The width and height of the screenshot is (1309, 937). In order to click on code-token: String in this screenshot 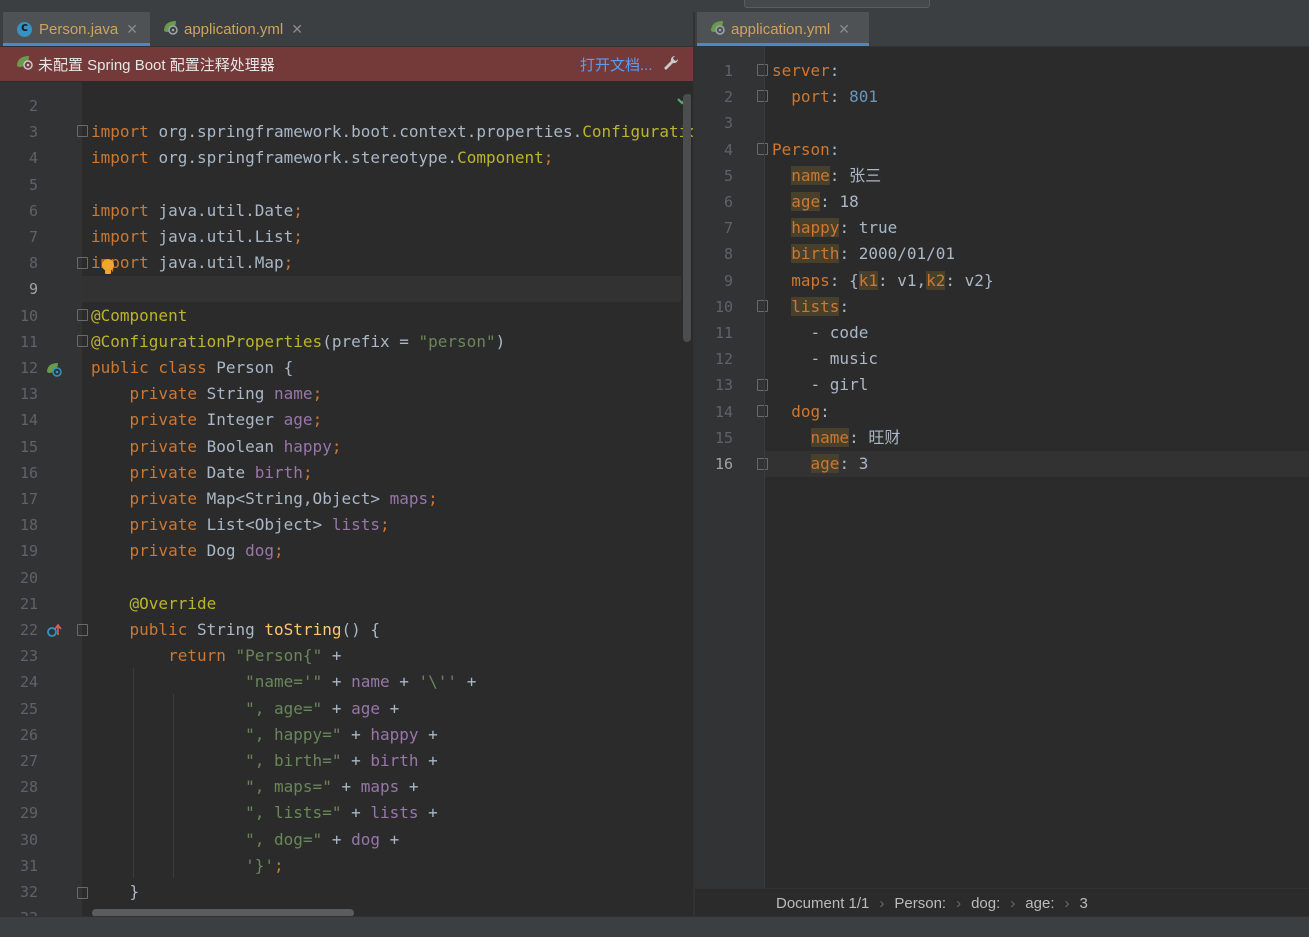, I will do `click(240, 394)`.